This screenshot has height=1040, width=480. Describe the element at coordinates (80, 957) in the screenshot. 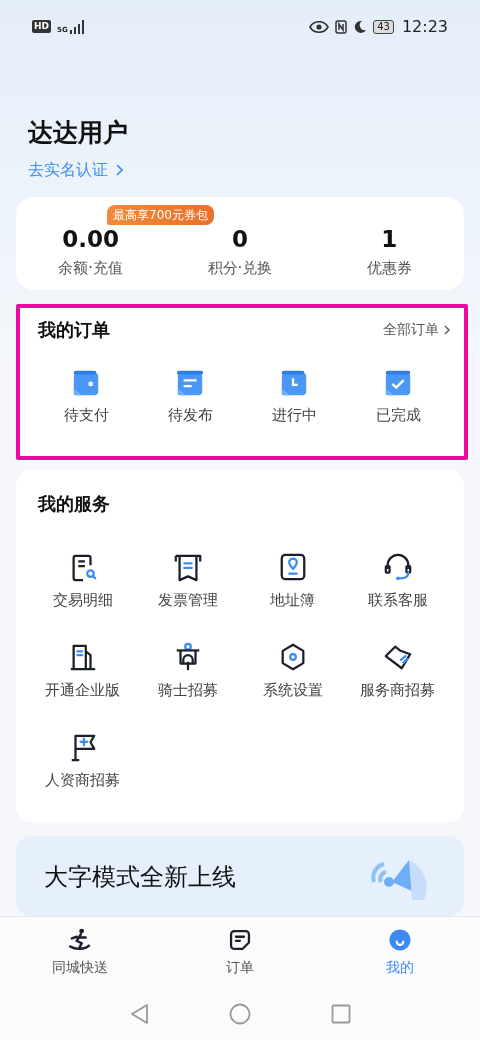

I see `tab: 同城快送` at that location.